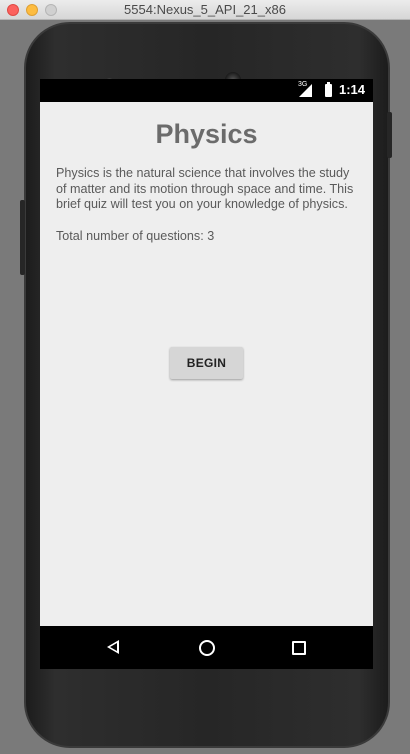  I want to click on power-button, so click(22, 237).